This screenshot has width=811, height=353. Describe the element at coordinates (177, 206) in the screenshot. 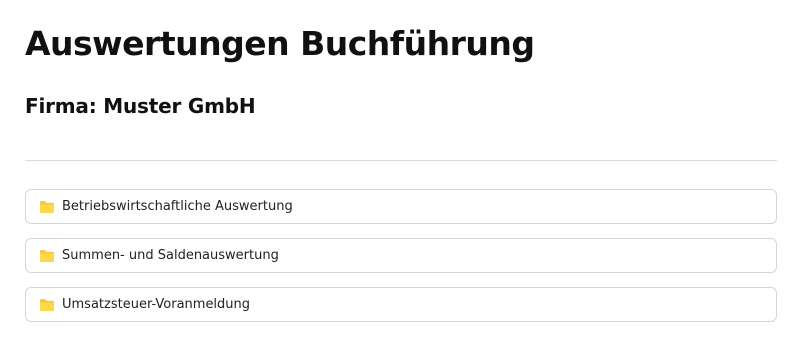

I see `folder-label: Betriebswirtschaftliche Auswertung` at that location.